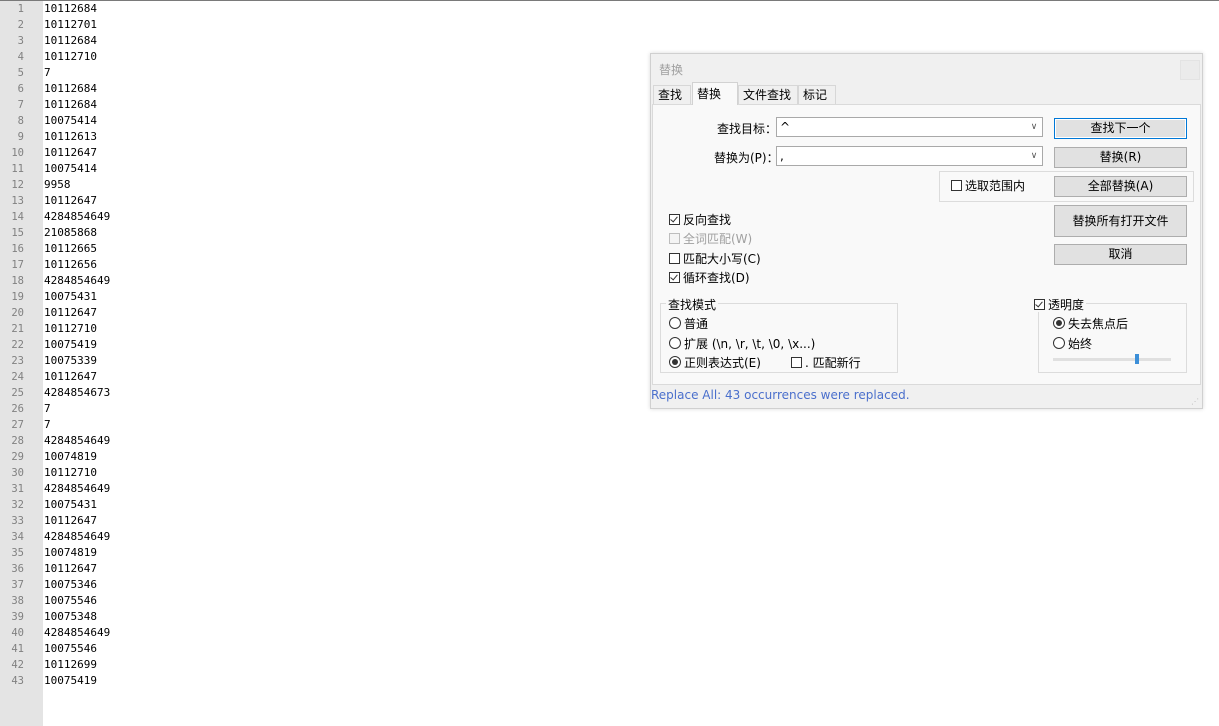 The height and width of the screenshot is (726, 1219). Describe the element at coordinates (688, 323) in the screenshot. I see `mode-normal-radio: 普通` at that location.